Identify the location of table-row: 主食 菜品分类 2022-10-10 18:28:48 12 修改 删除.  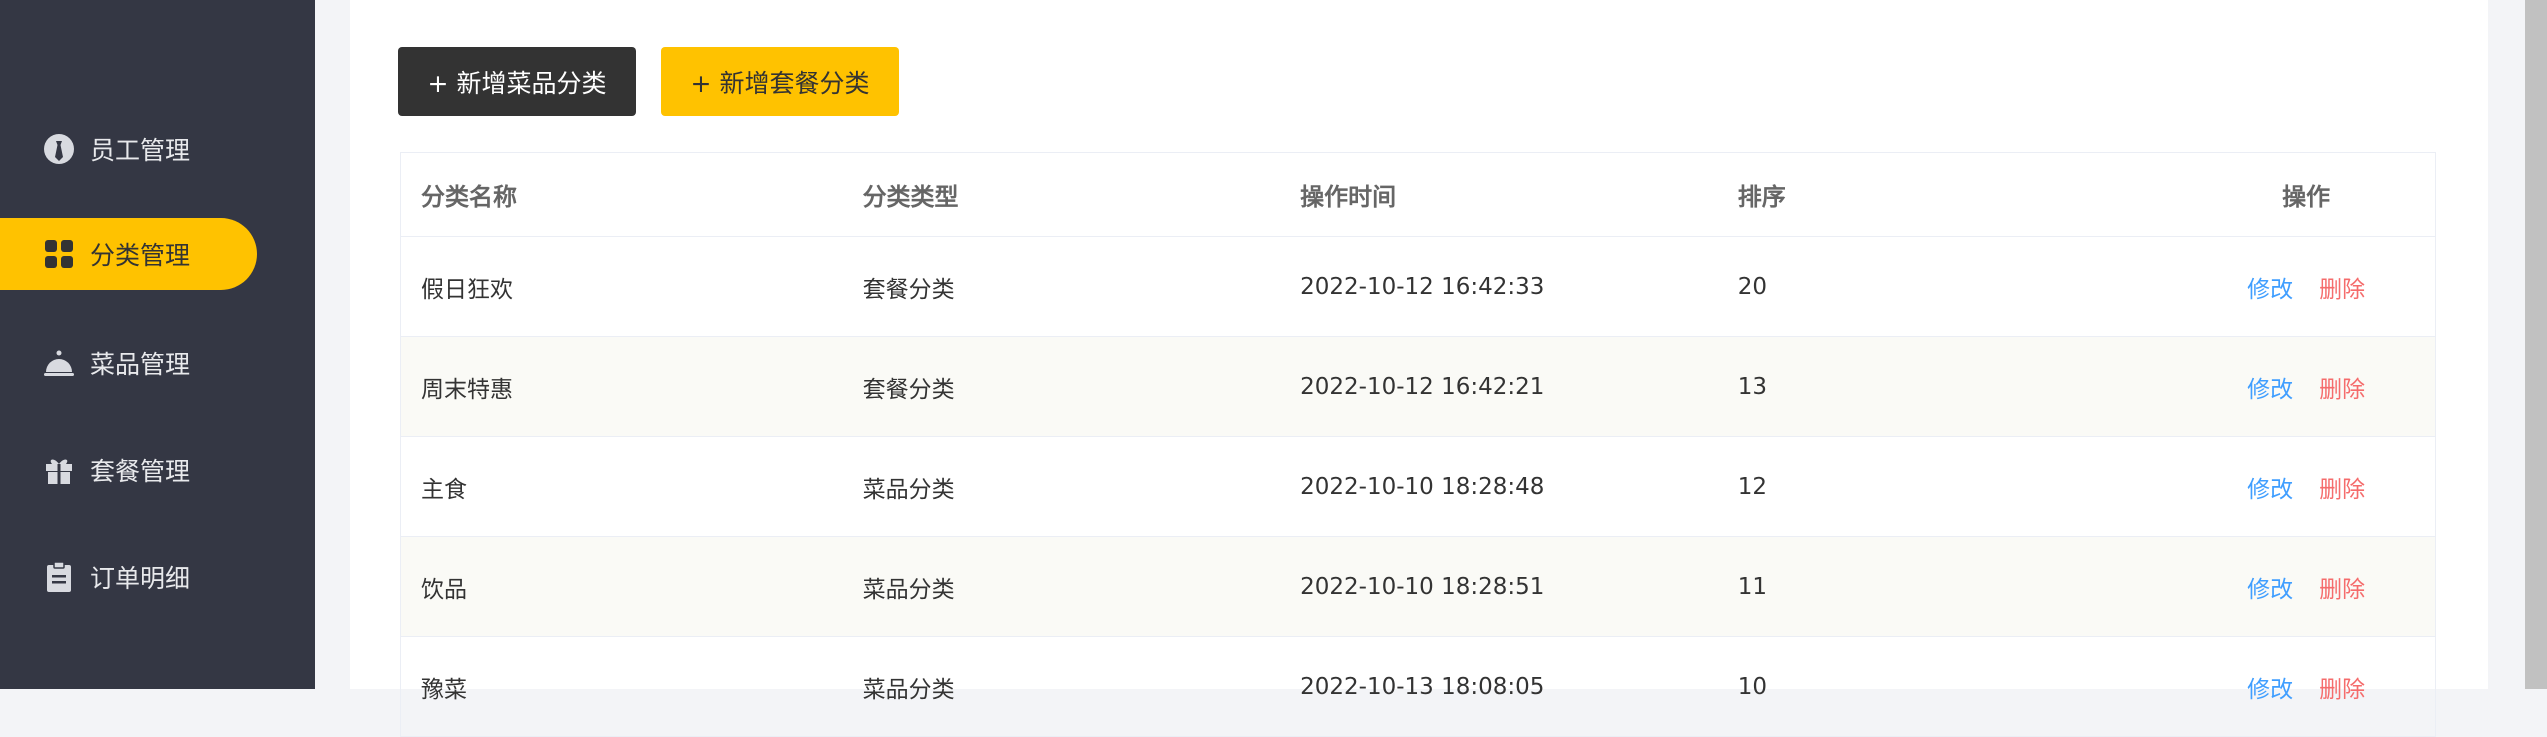
(1418, 487).